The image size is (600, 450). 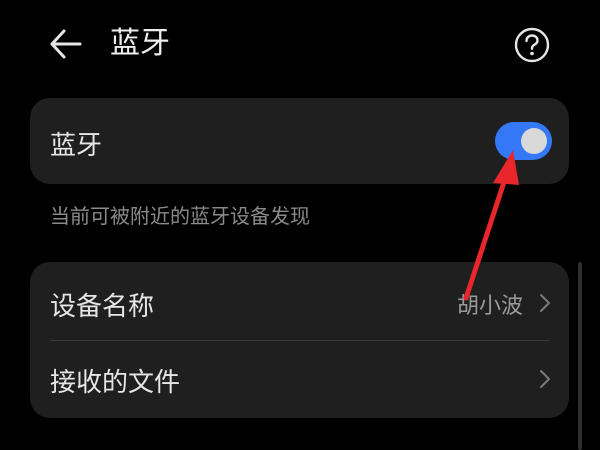 What do you see at coordinates (76, 146) in the screenshot?
I see `bluetooth-label: 蓝牙` at bounding box center [76, 146].